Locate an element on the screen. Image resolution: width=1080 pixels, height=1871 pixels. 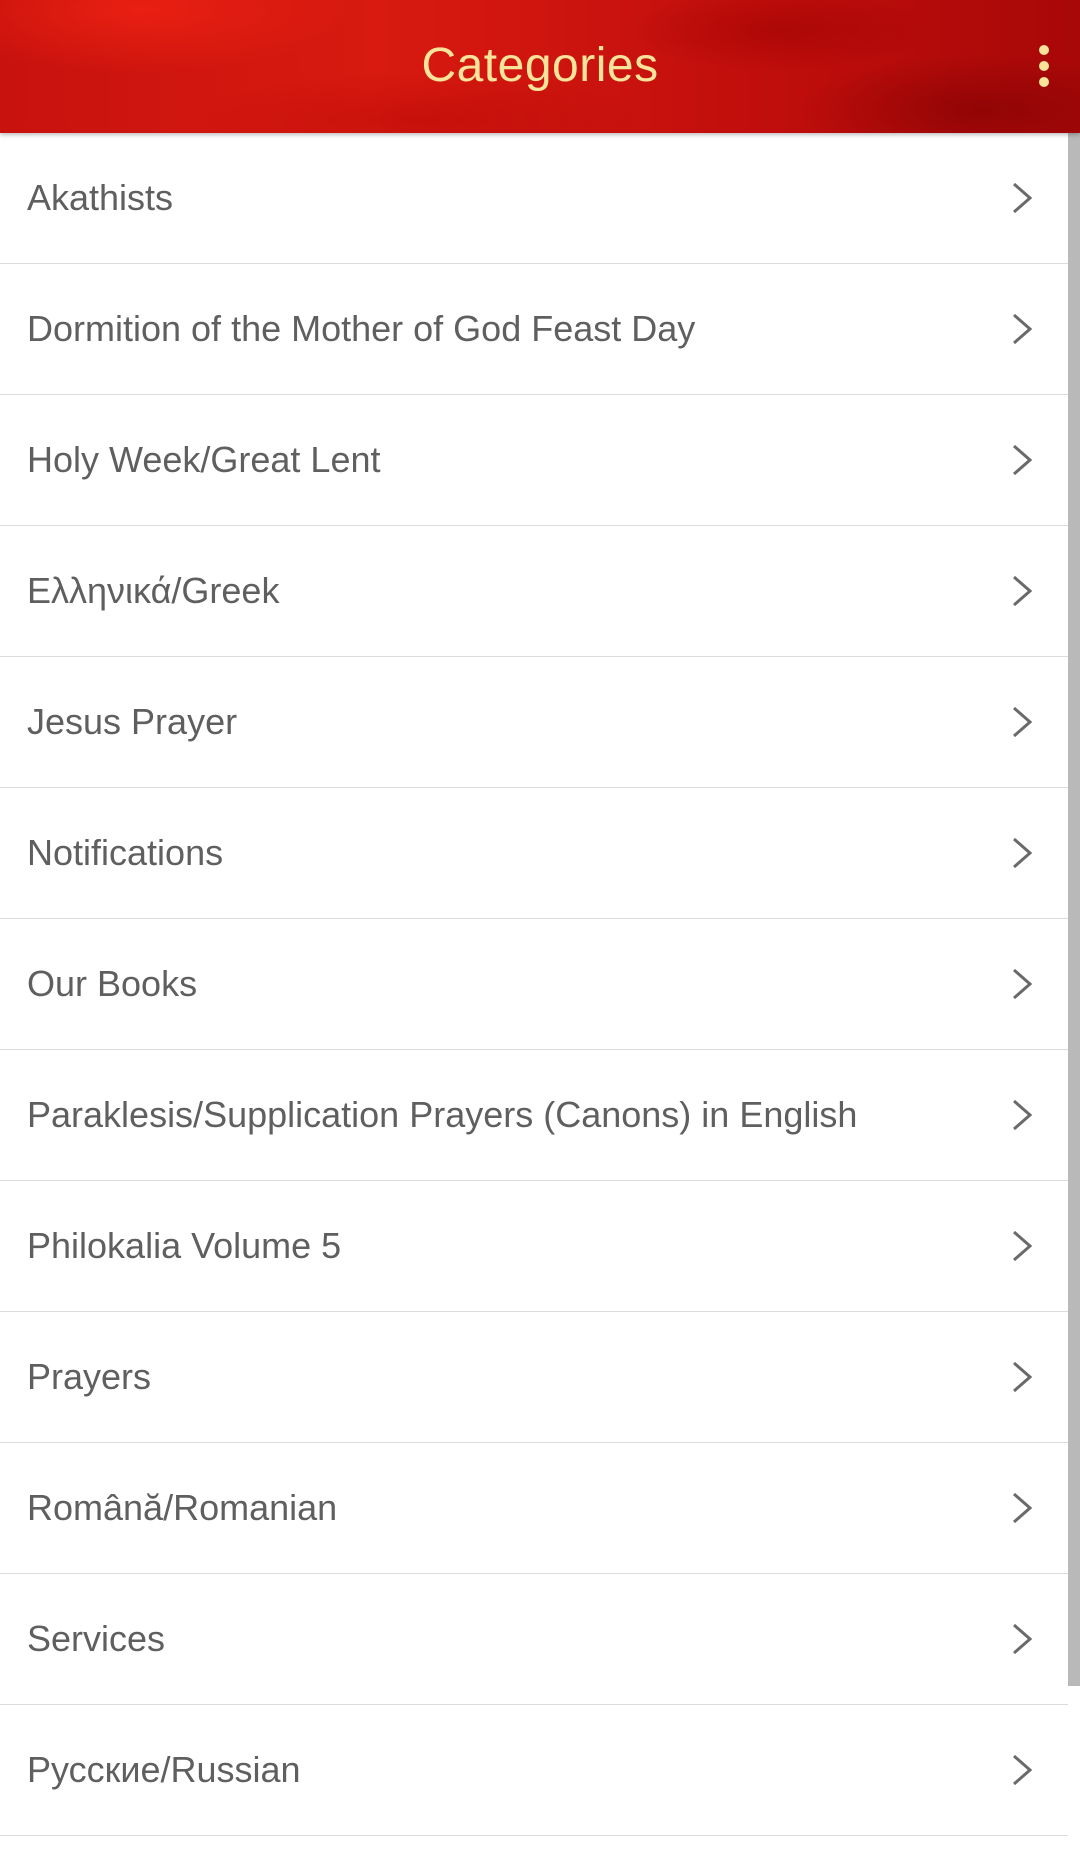
category-label: Prayers is located at coordinates (89, 1376).